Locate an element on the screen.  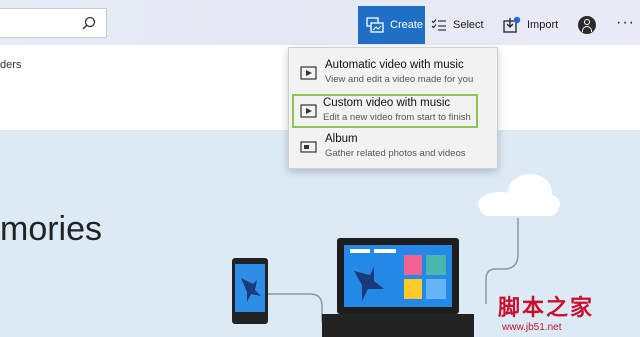
laptop-illustration is located at coordinates (398, 276).